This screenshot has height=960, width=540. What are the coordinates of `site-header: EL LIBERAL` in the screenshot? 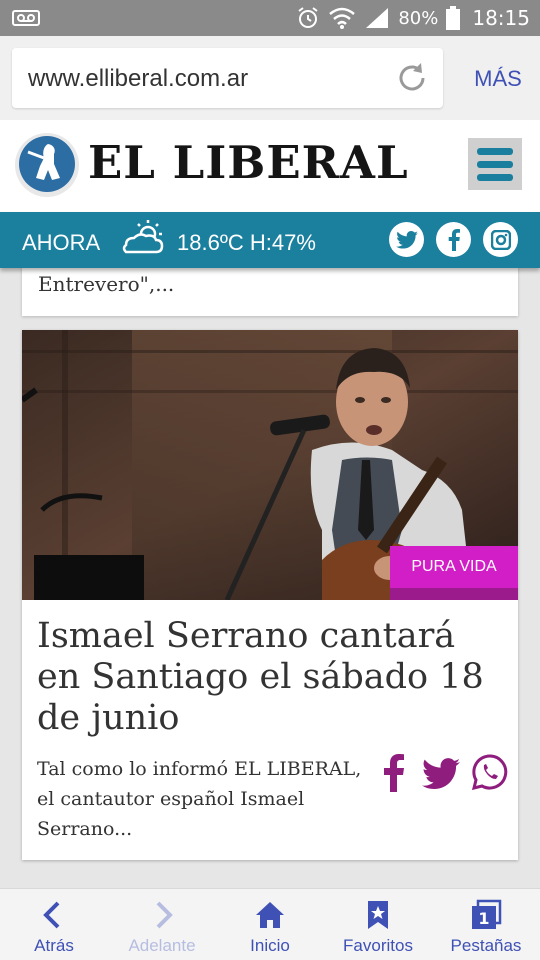 It's located at (270, 166).